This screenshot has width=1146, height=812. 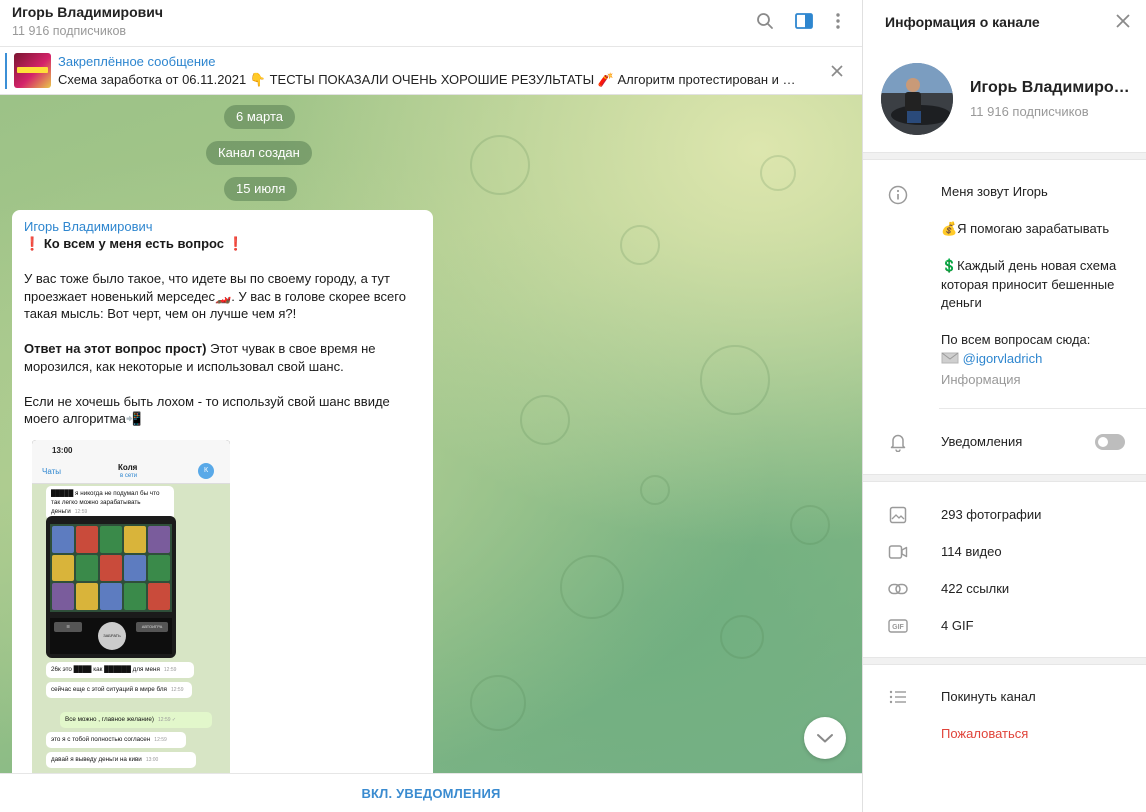 I want to click on pinned-title: Закреплённое сообщение, so click(x=137, y=61).